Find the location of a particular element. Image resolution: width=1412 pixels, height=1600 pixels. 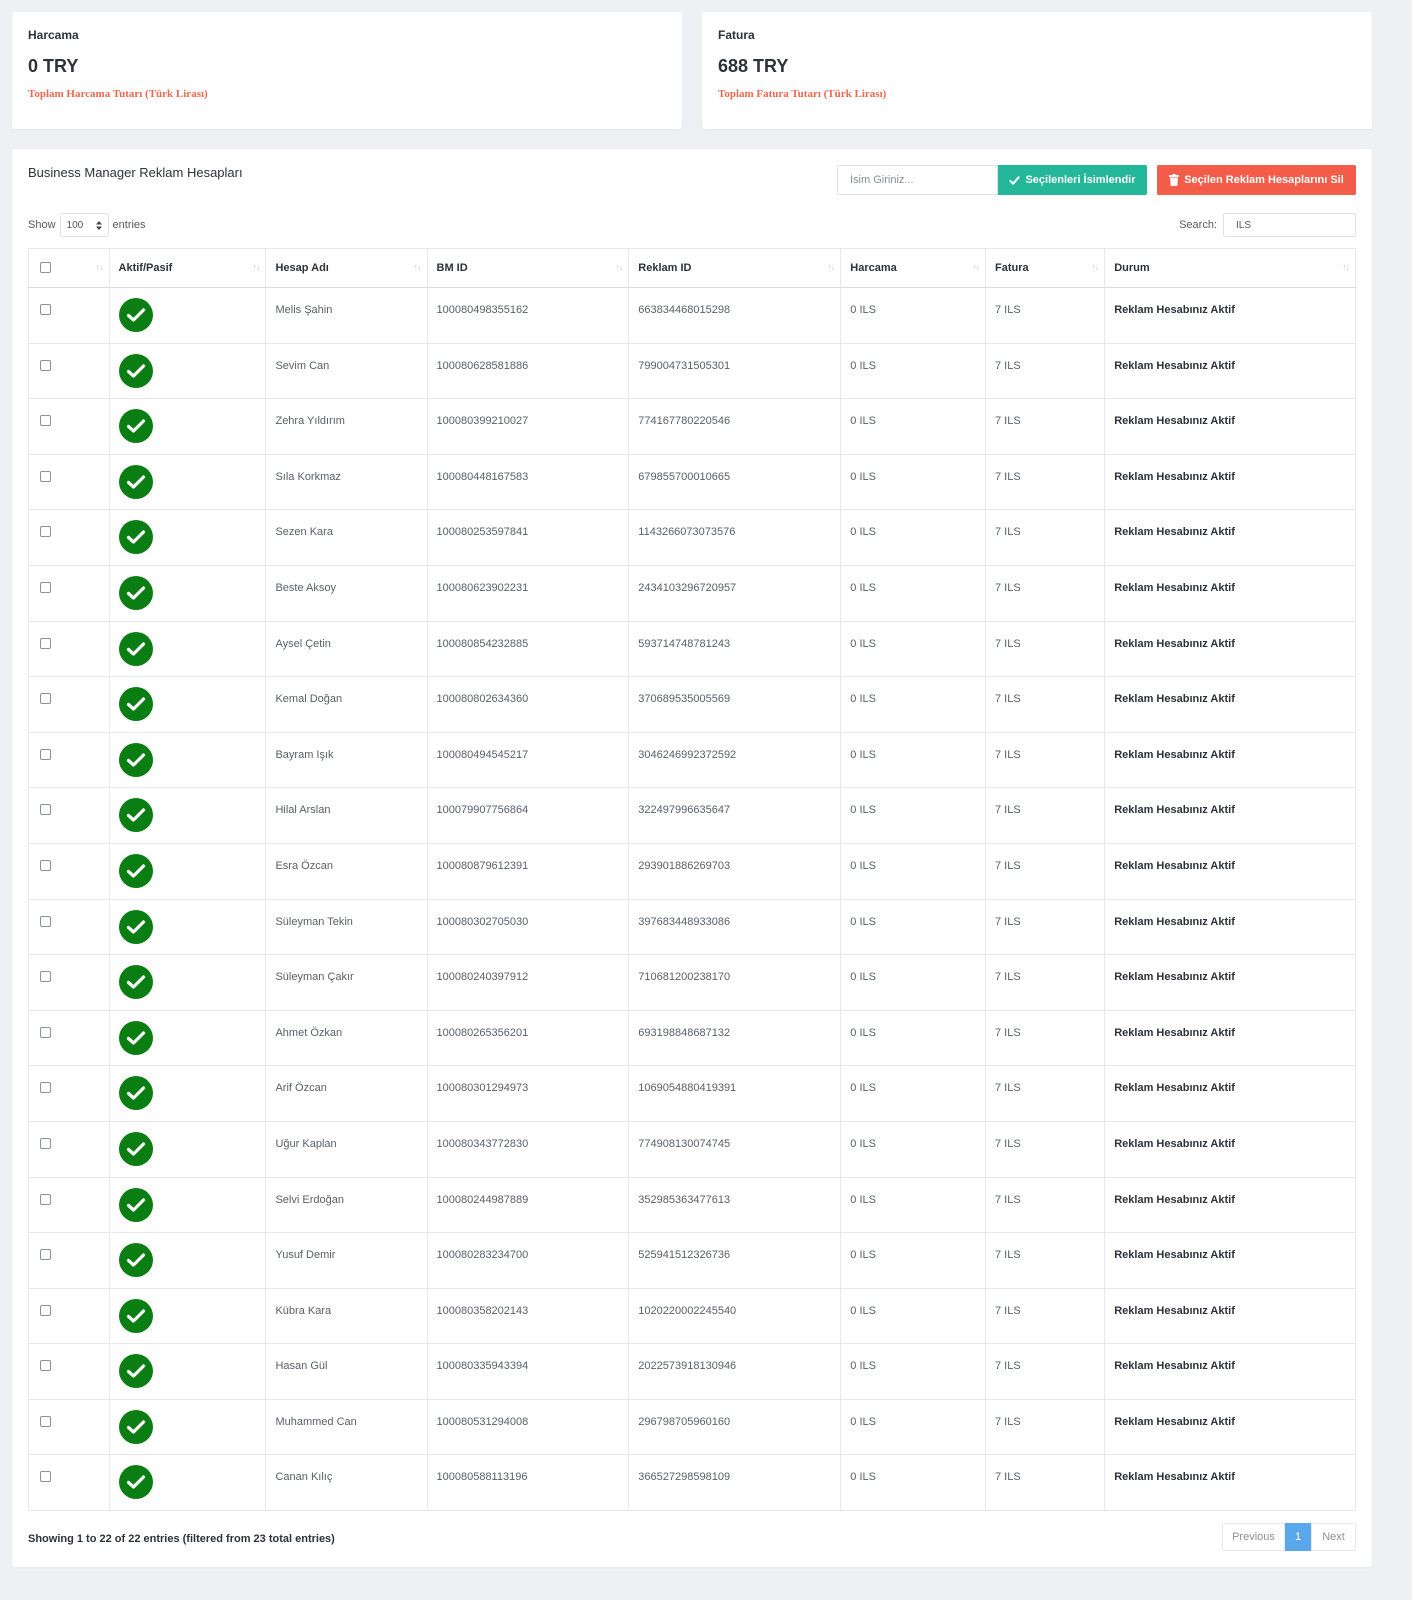

row-bm-id: 100080879612391 is located at coordinates (528, 871).